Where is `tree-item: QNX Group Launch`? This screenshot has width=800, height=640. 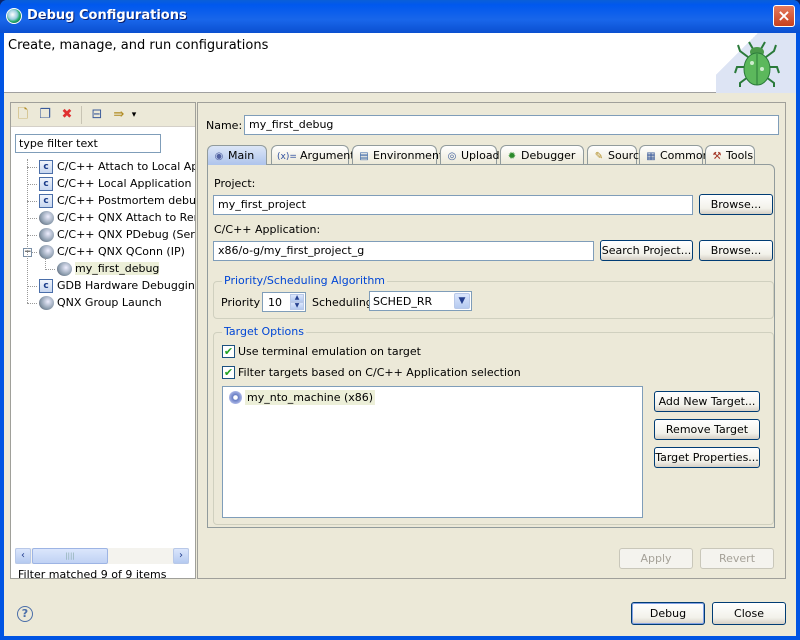 tree-item: QNX Group Launch is located at coordinates (103, 303).